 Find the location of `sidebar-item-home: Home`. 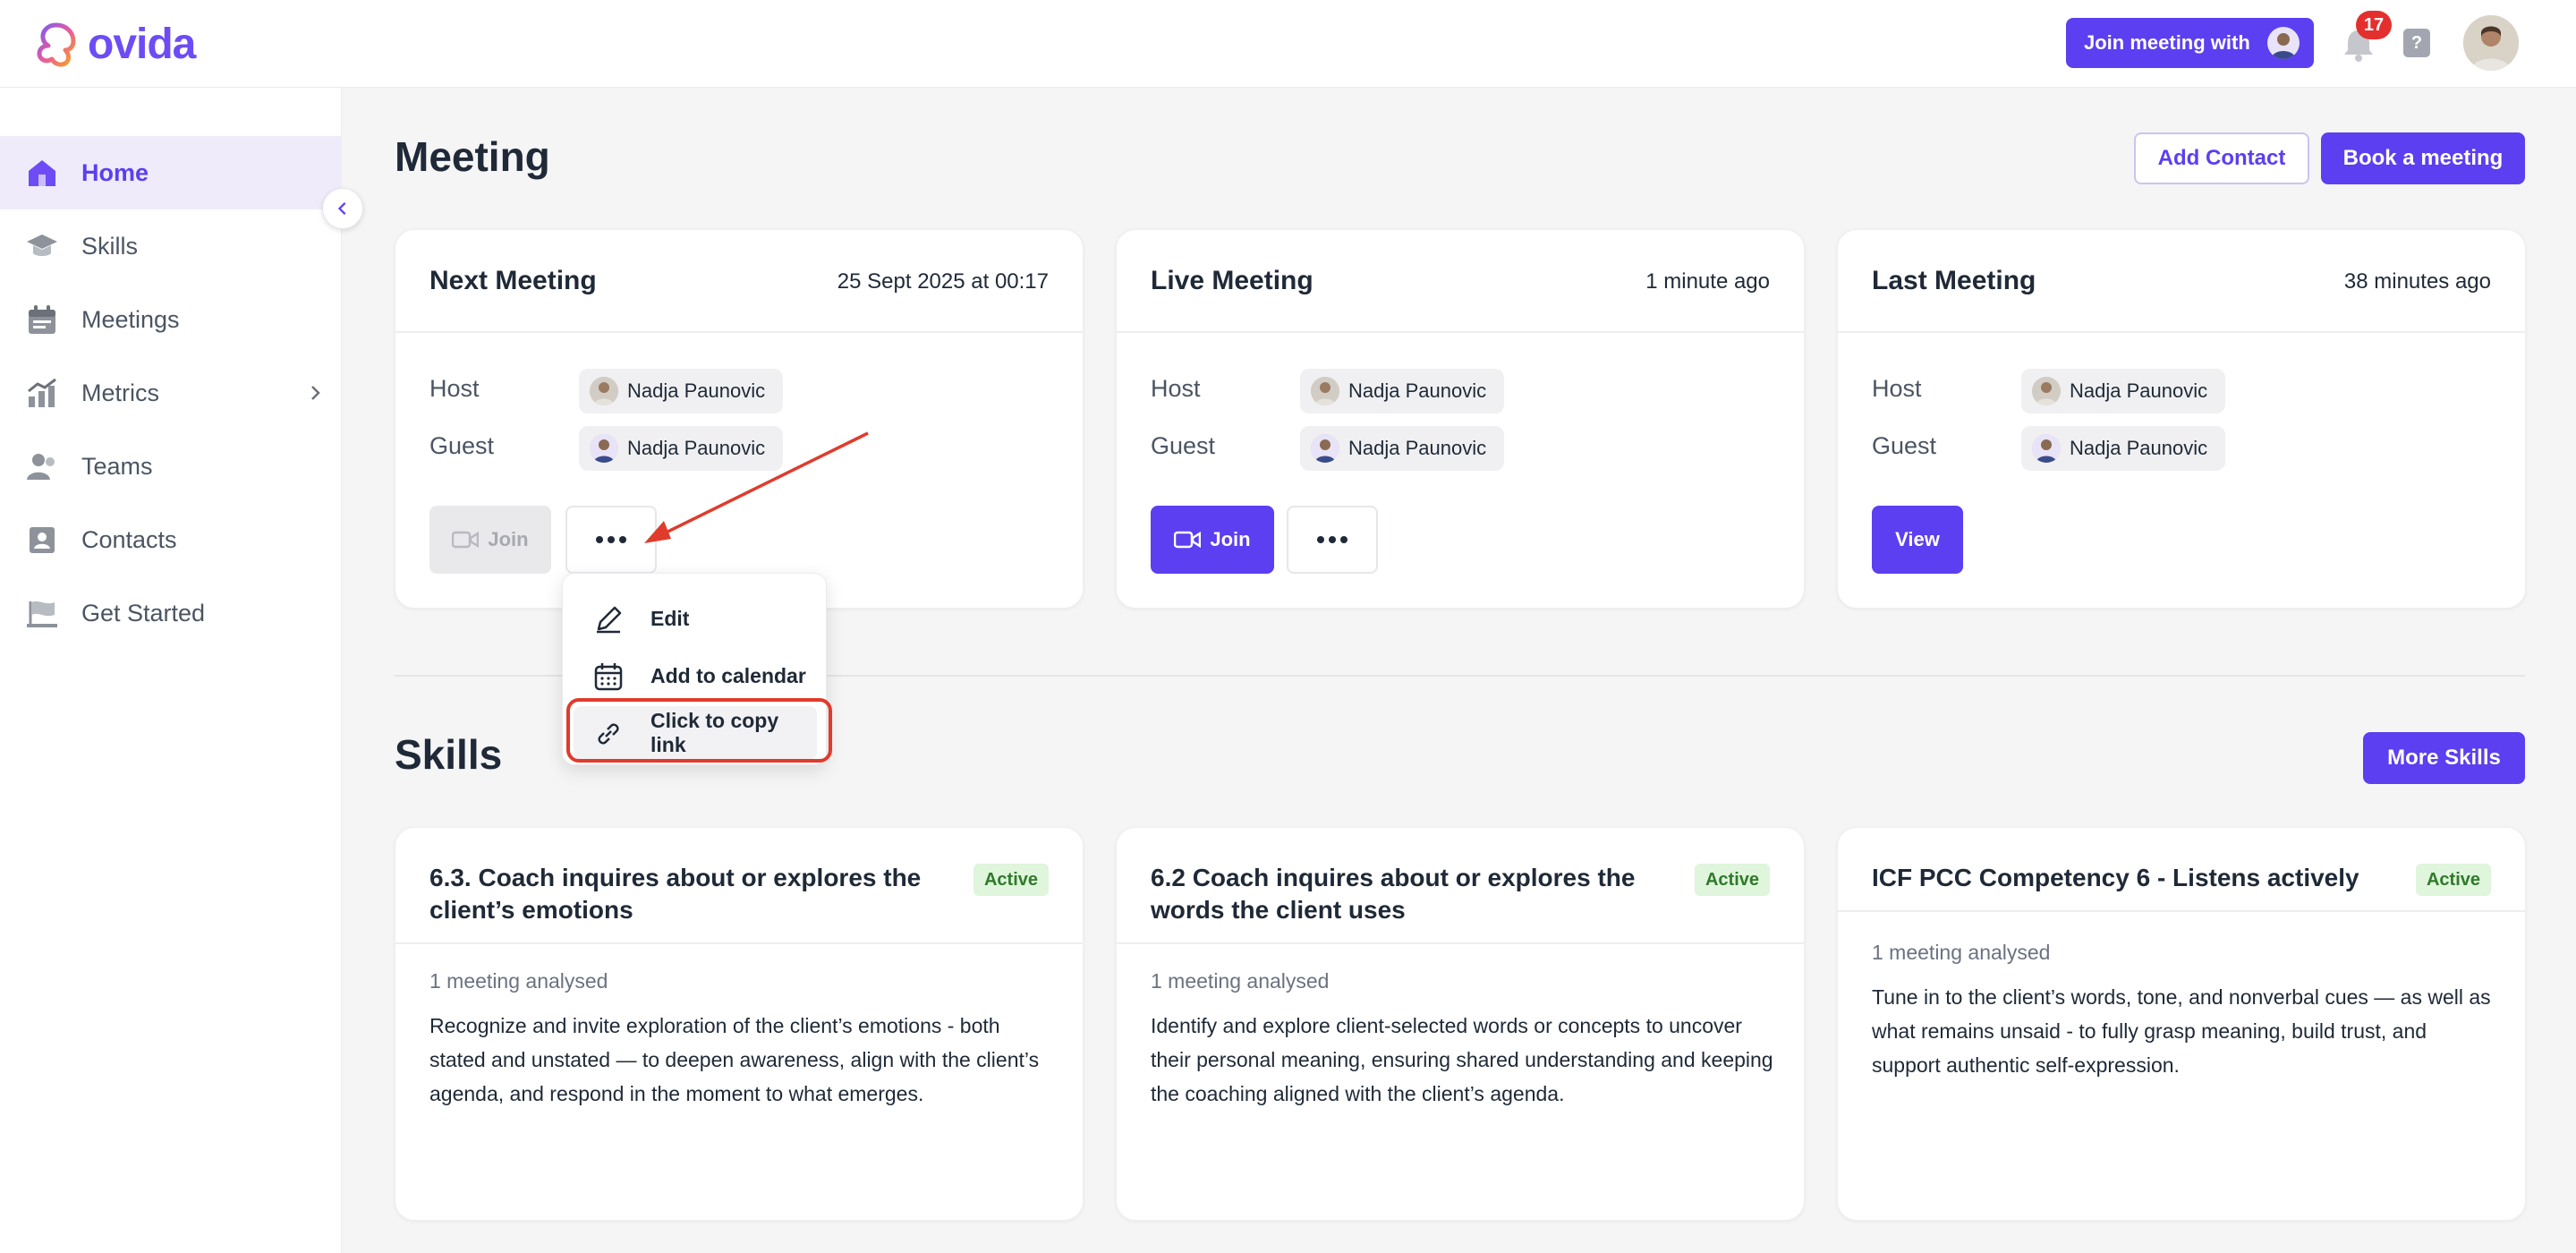

sidebar-item-home: Home is located at coordinates (171, 172).